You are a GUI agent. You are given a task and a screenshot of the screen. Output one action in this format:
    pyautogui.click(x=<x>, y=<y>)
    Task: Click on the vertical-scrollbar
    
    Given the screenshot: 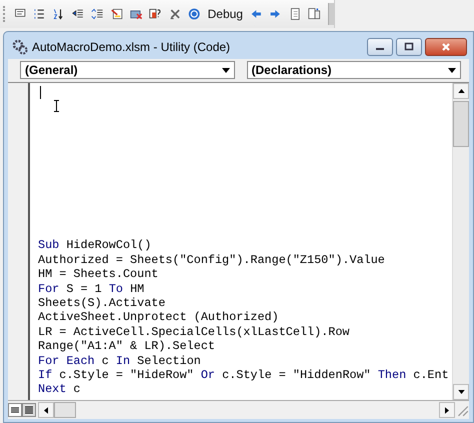 What is the action you would take?
    pyautogui.click(x=460, y=241)
    